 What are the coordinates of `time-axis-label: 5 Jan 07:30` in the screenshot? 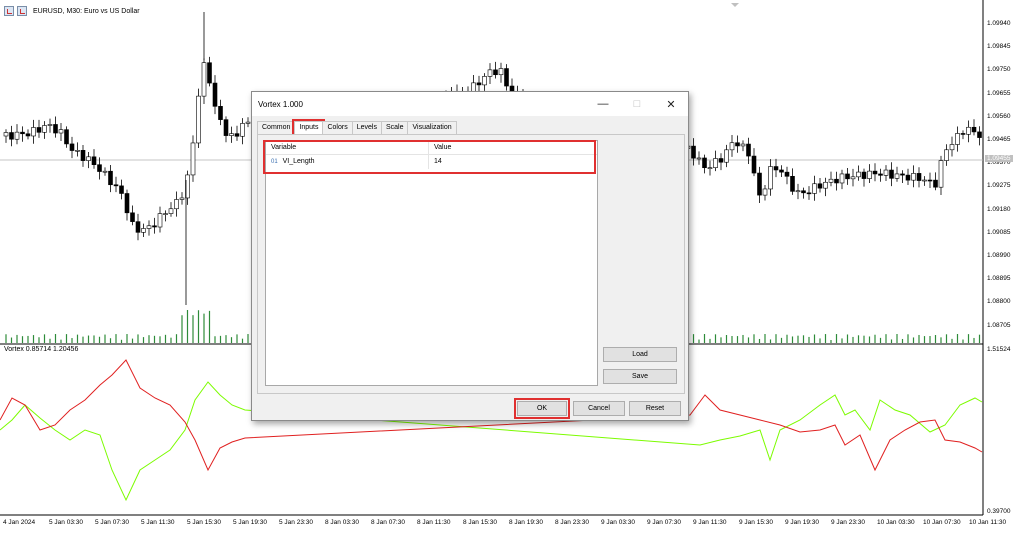 It's located at (112, 522).